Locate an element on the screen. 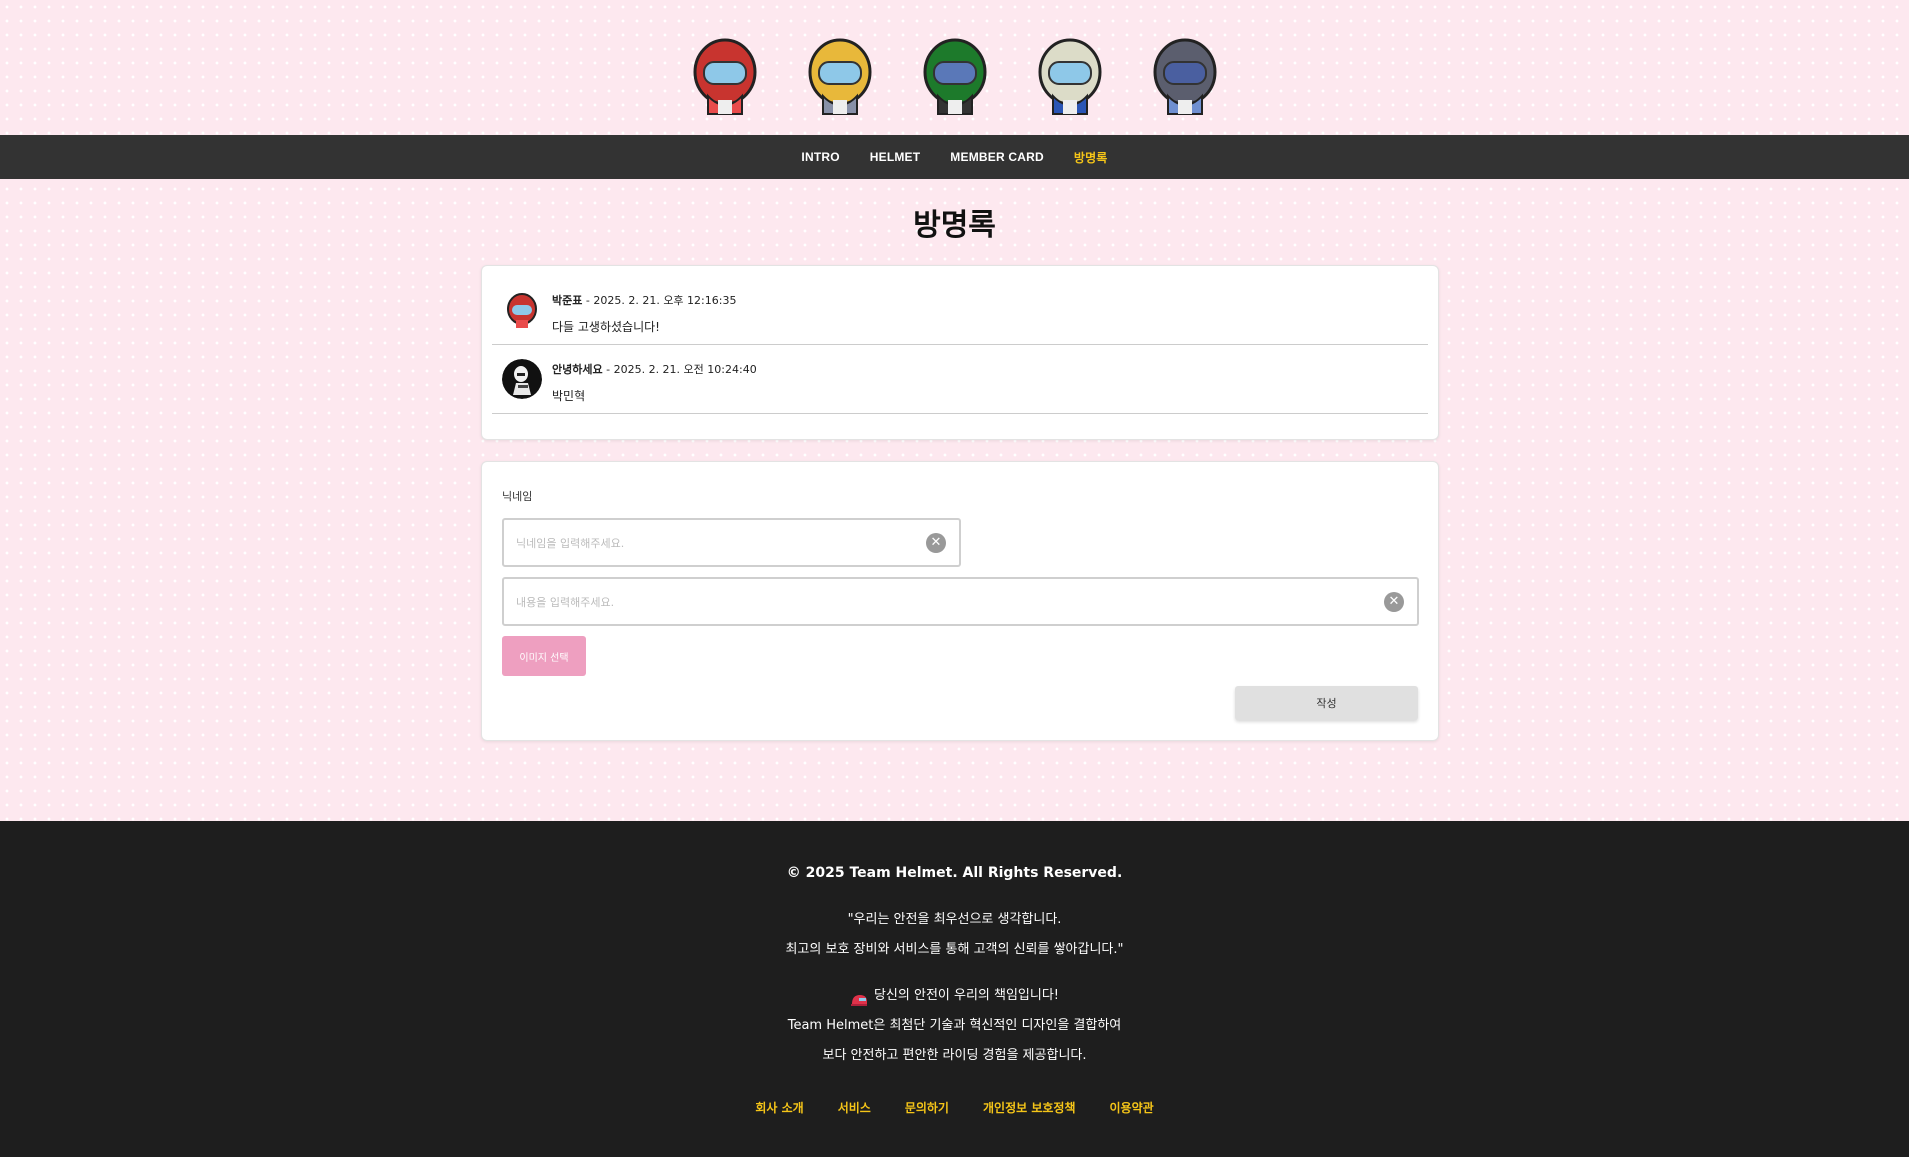 The width and height of the screenshot is (1909, 1157). quote-line: 최고의 보호 장비와 서비스를 통해 고객의 신뢰를 쌓아갑니다." is located at coordinates (954, 949).